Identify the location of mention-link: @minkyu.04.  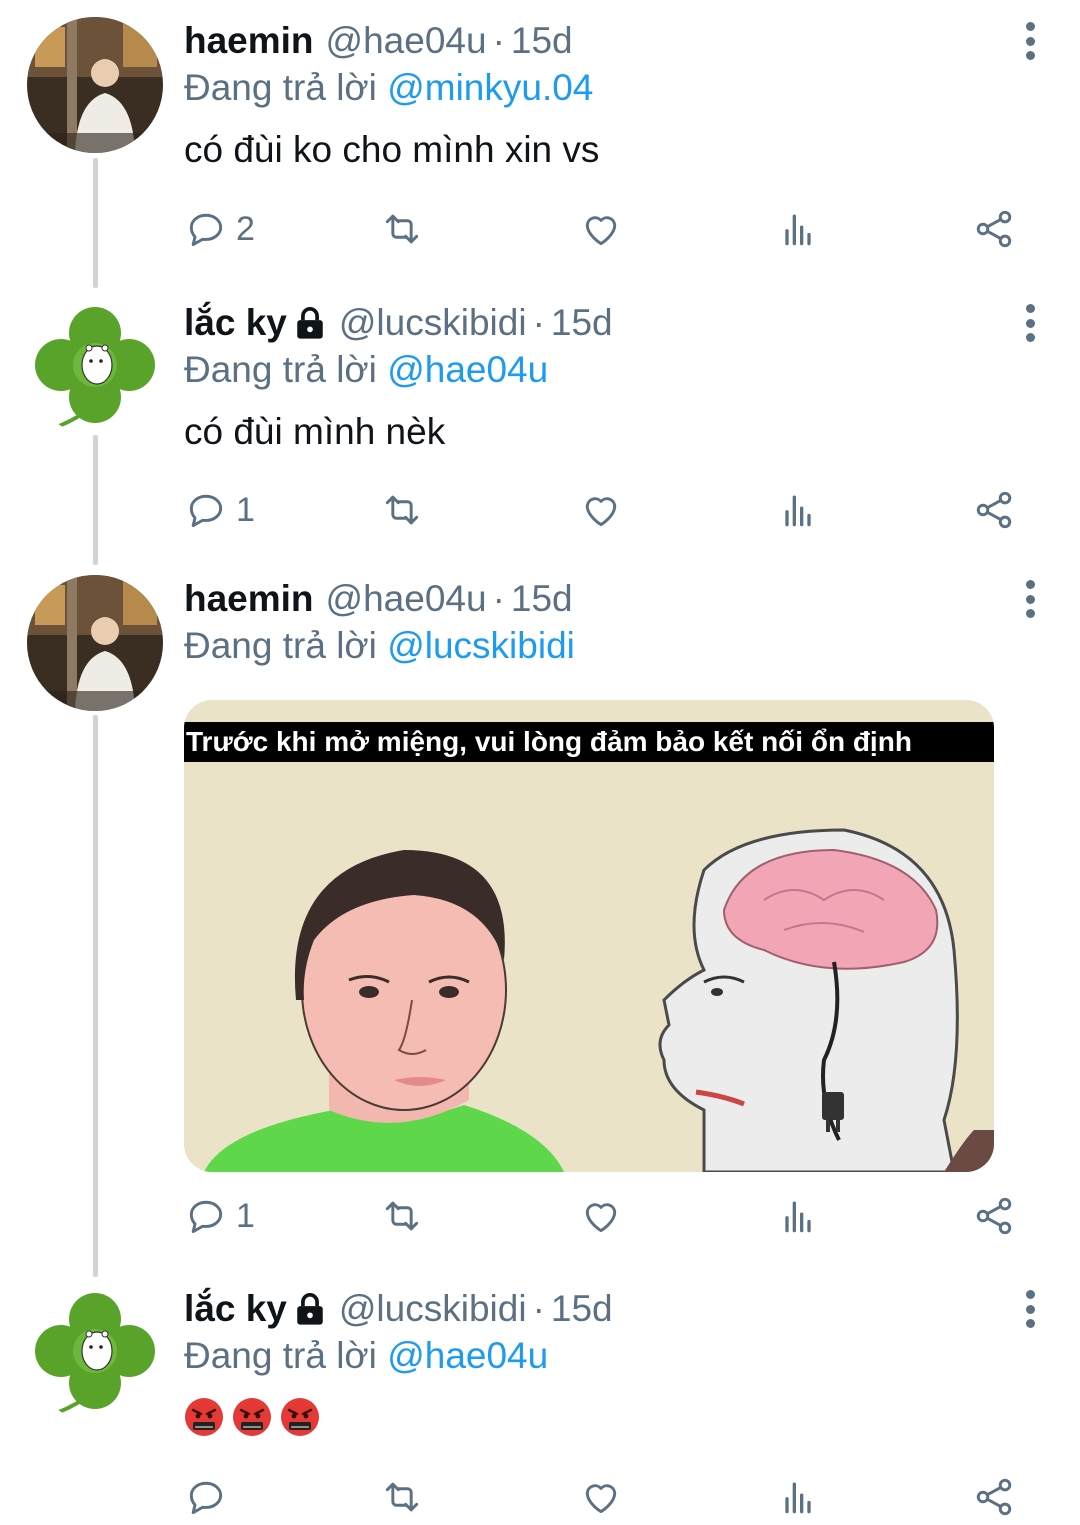
(490, 87).